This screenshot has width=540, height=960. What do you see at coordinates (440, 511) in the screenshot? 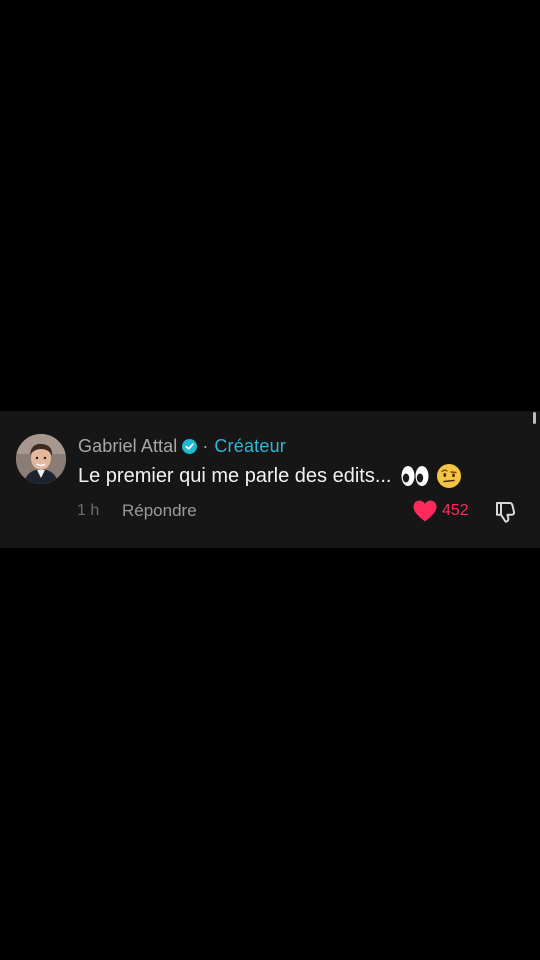
I see `like-button: 452` at bounding box center [440, 511].